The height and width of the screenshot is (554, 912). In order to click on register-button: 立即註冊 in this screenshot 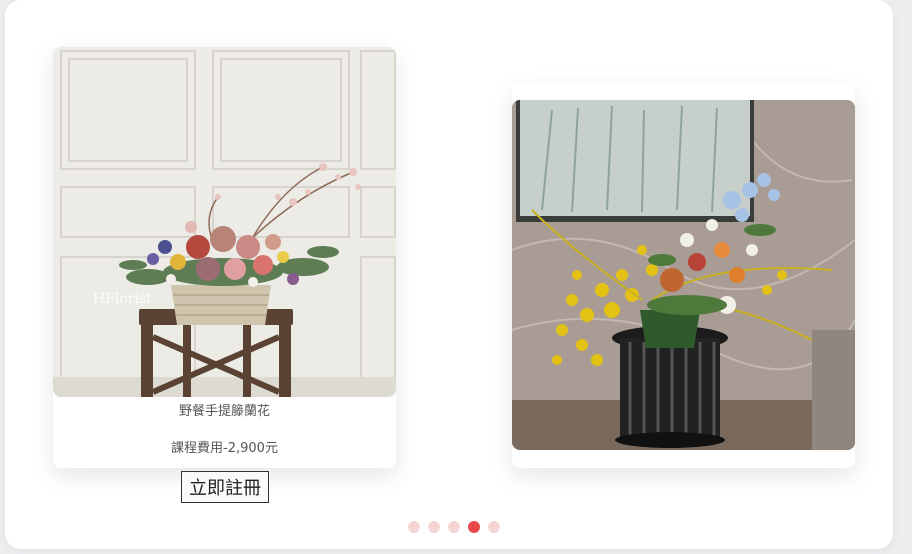, I will do `click(225, 487)`.